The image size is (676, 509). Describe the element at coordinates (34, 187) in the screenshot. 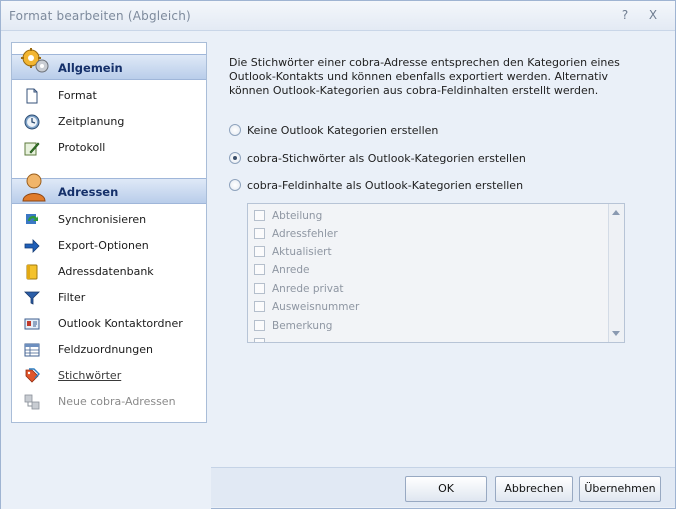

I see `person-icon` at that location.